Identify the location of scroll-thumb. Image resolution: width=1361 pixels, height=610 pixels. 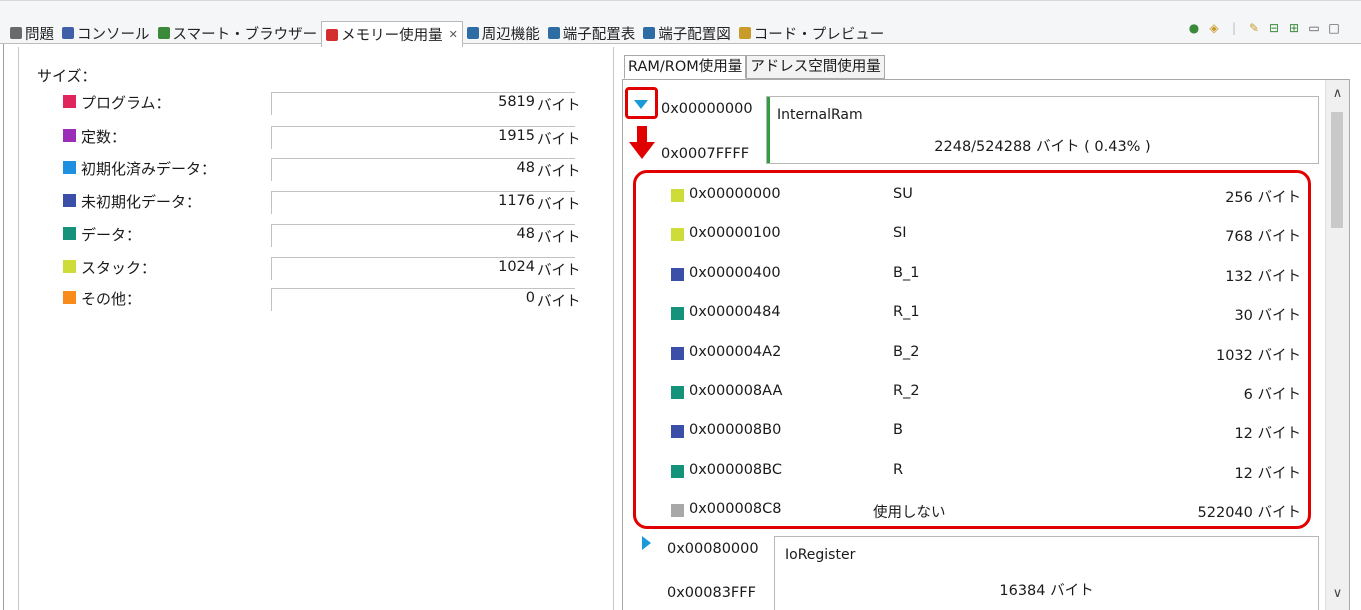
(1337, 170).